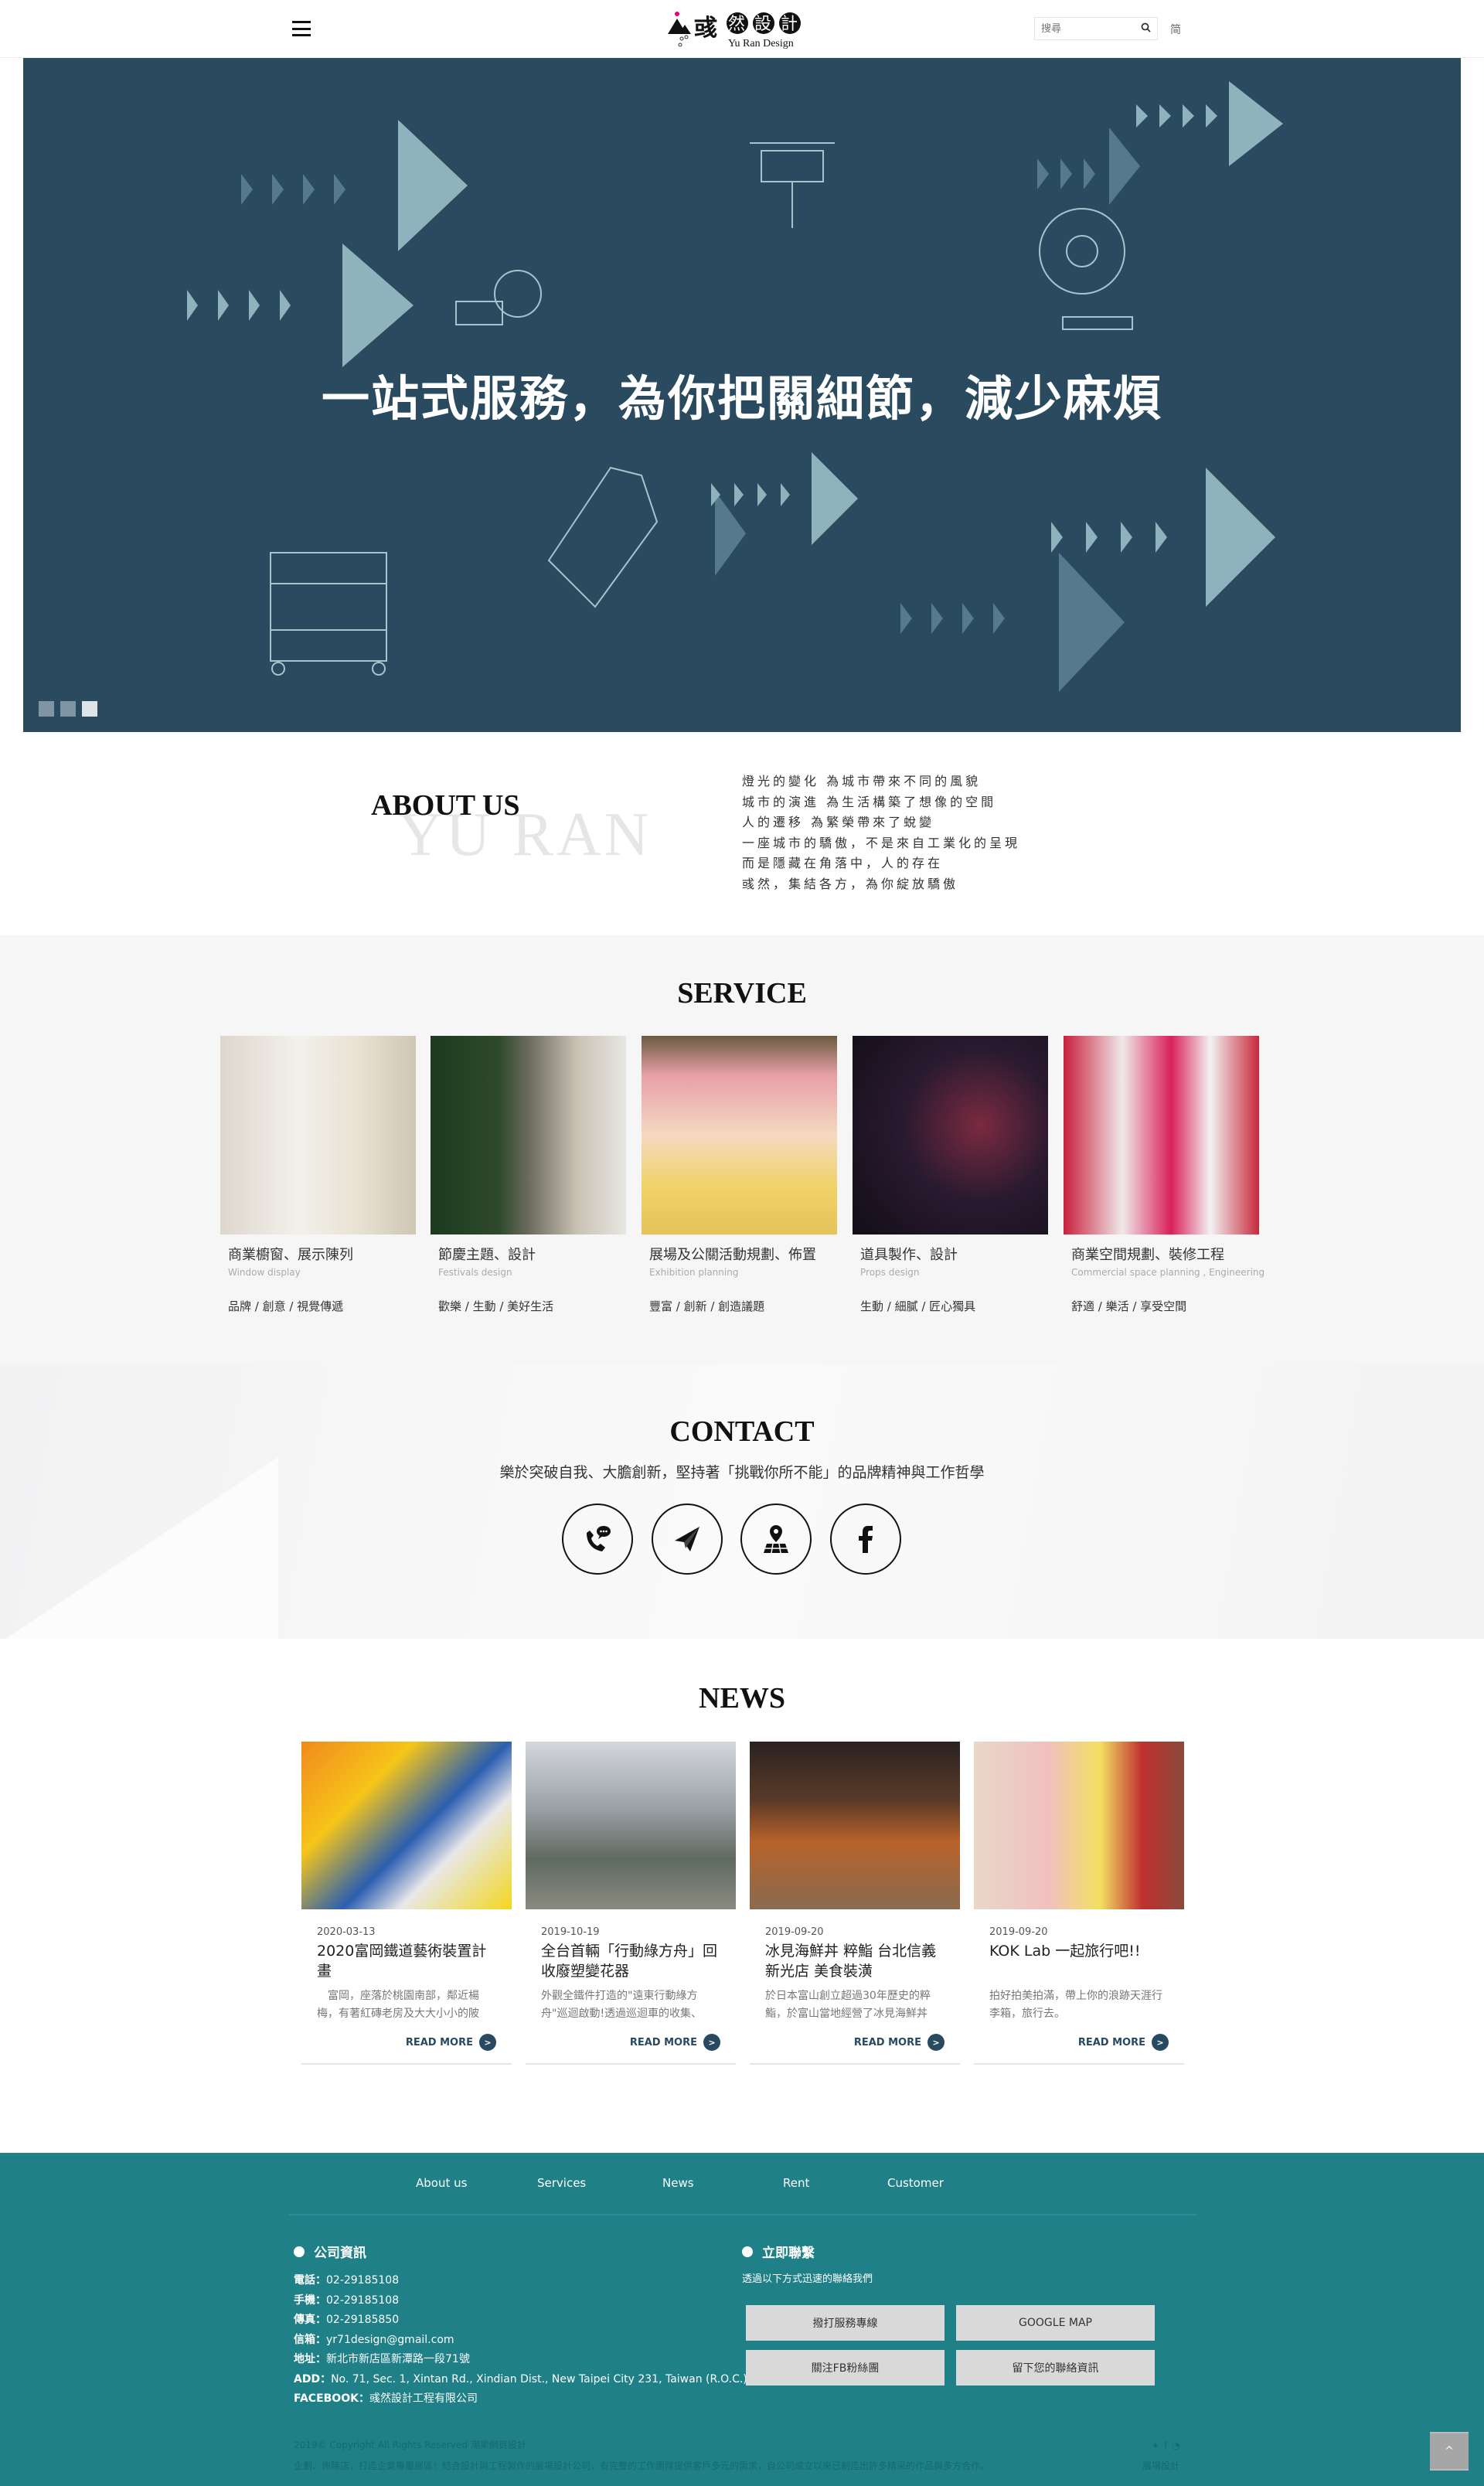  What do you see at coordinates (561, 2183) in the screenshot?
I see `footer-nav-services: Services` at bounding box center [561, 2183].